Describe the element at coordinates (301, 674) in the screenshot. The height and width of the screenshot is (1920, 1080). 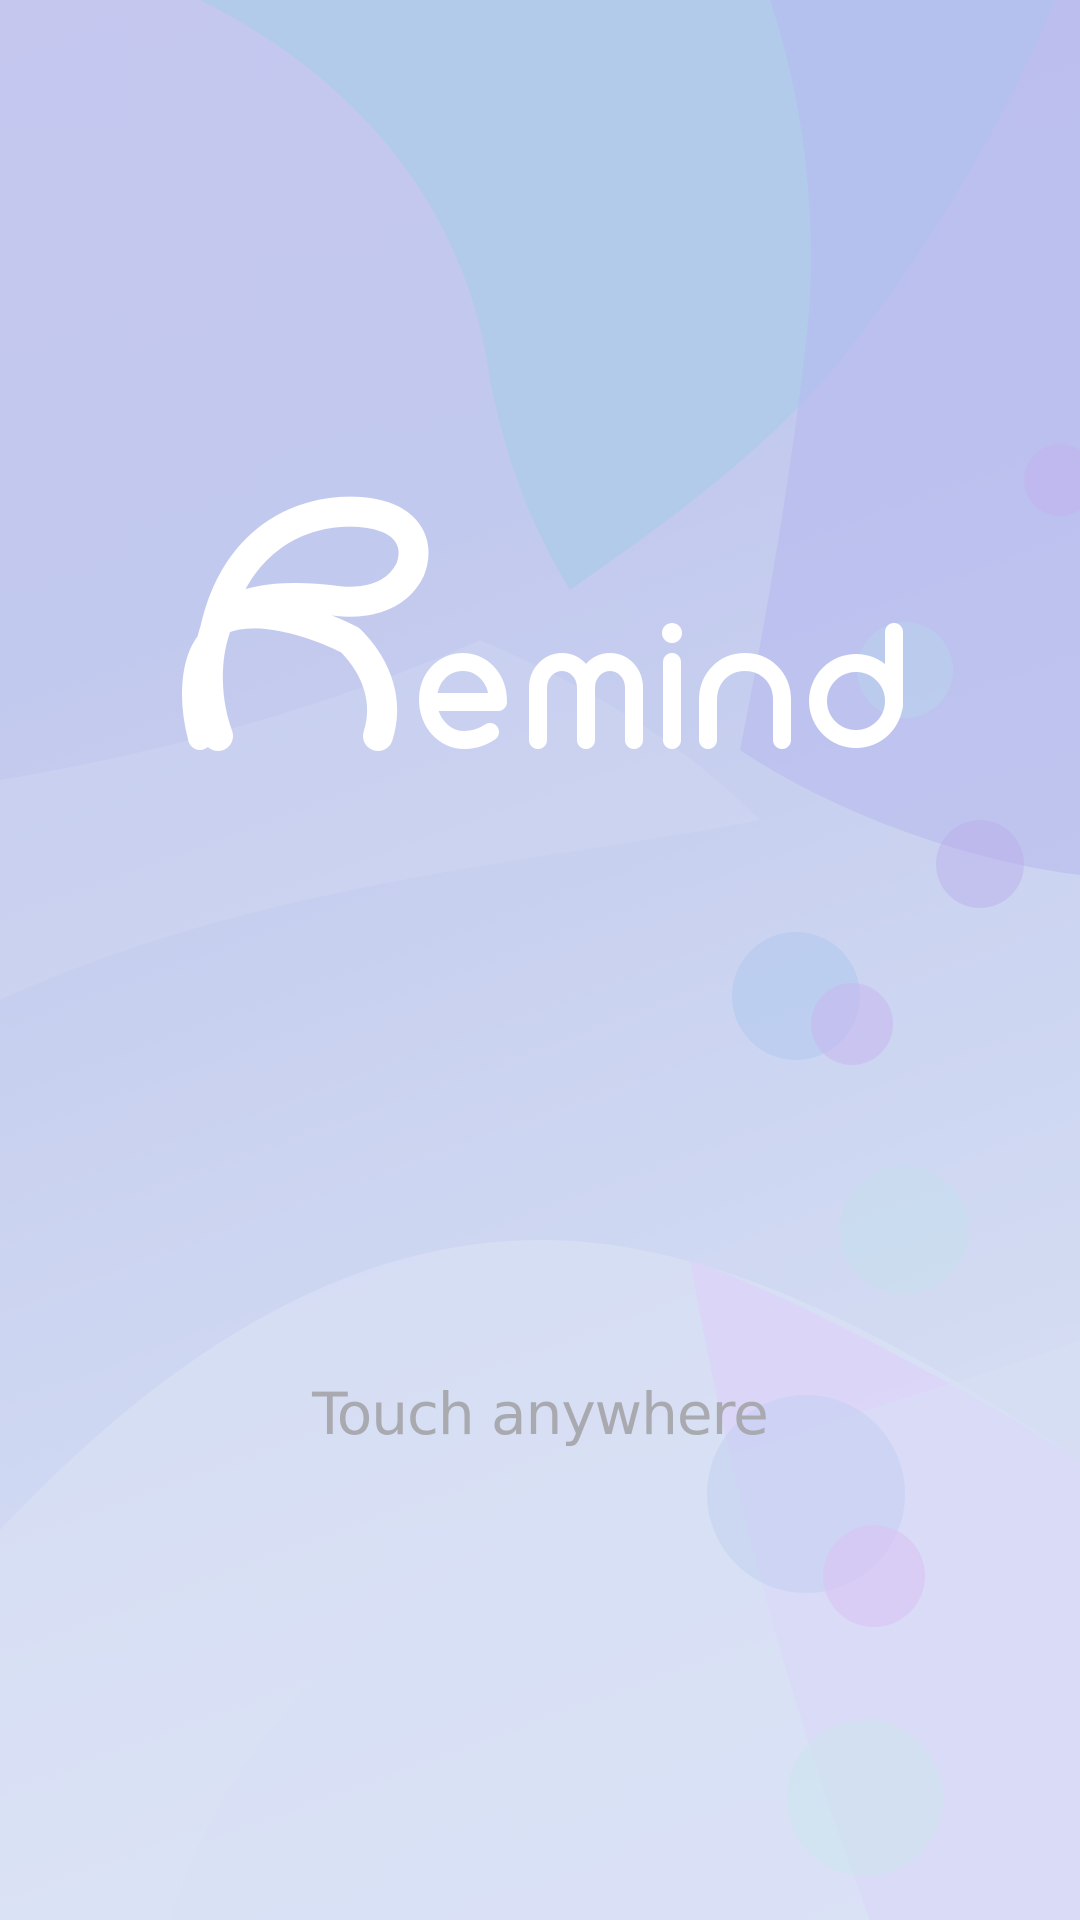
I see `logo-letter-r-leg` at that location.